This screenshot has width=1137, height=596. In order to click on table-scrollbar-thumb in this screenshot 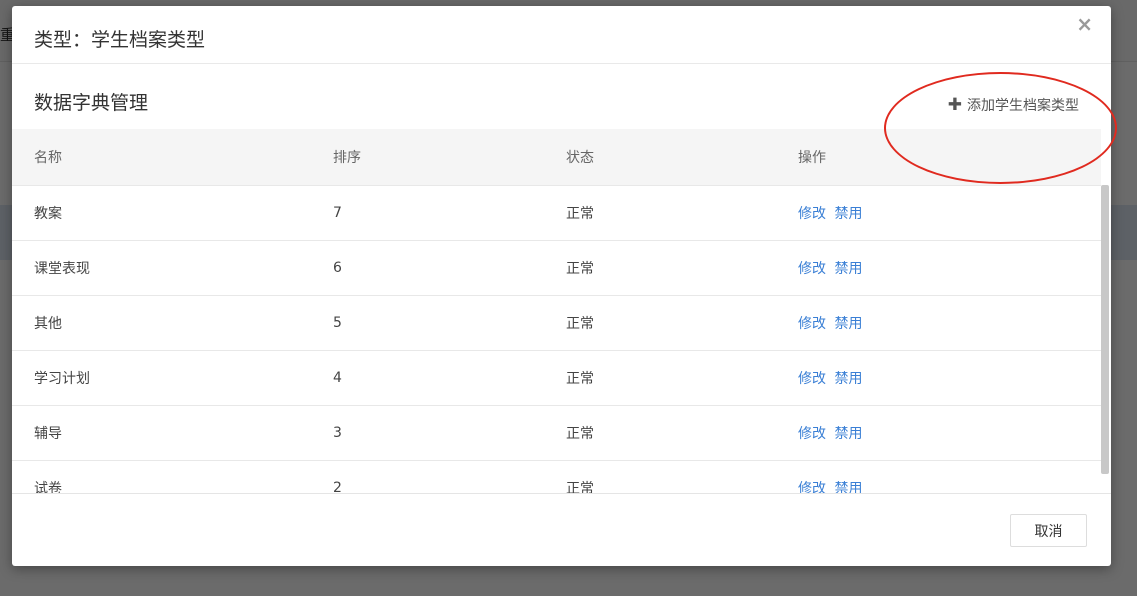, I will do `click(1105, 329)`.